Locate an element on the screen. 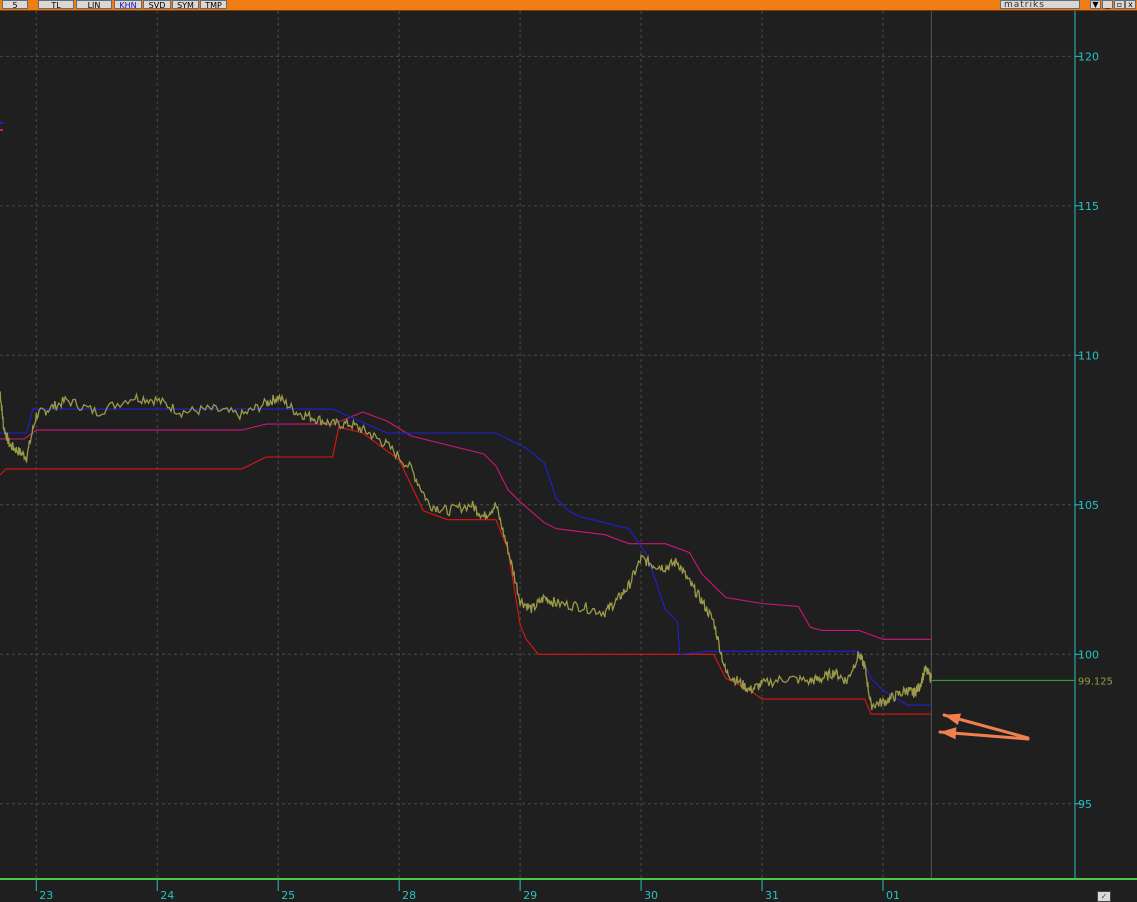 Image resolution: width=1137 pixels, height=902 pixels. x-tick-label: 25 is located at coordinates (288, 895).